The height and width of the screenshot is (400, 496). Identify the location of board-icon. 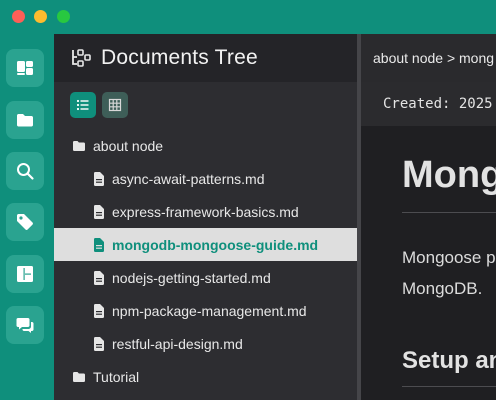
(25, 274).